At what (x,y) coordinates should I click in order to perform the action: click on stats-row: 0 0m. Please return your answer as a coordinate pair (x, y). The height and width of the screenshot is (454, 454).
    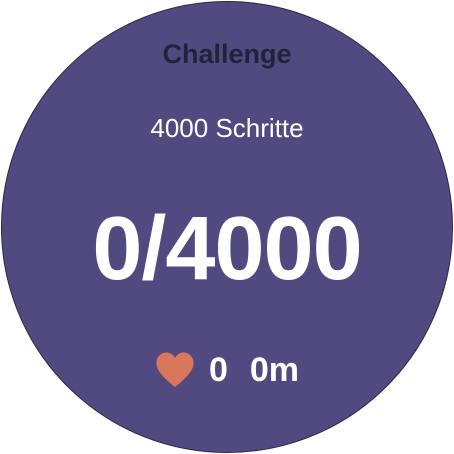
    Looking at the image, I should click on (227, 370).